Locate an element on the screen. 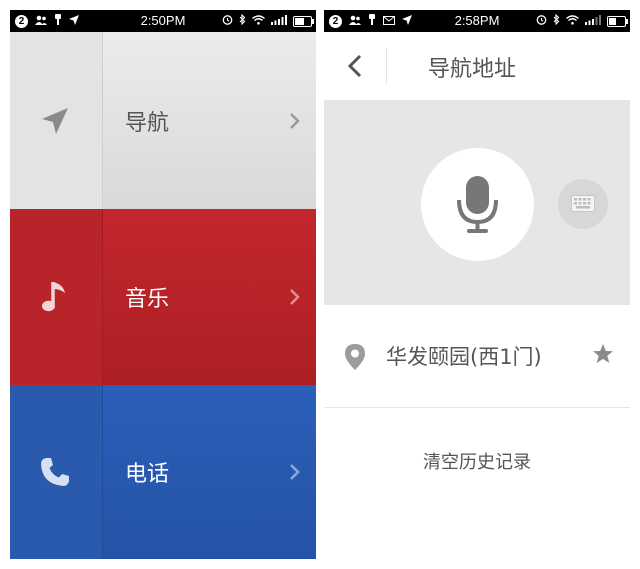 The width and height of the screenshot is (640, 569). navigation-arrow-icon is located at coordinates (55, 121).